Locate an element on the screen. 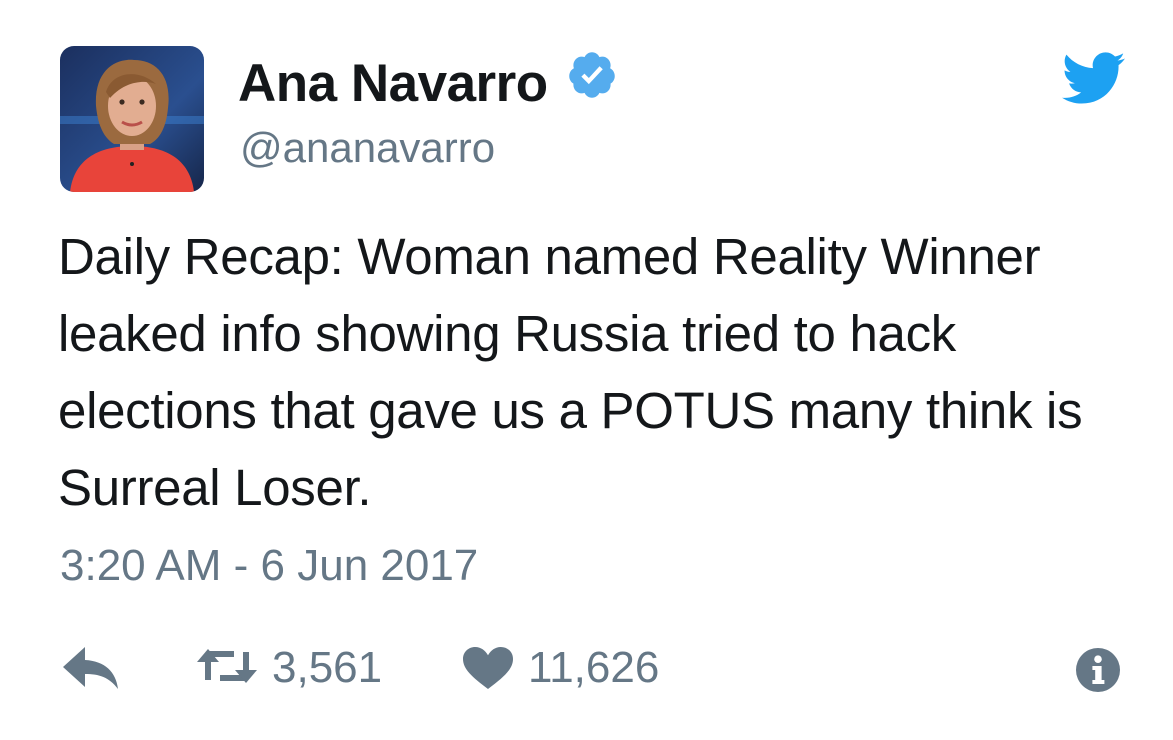 Image resolution: width=1173 pixels, height=740 pixels. avatar is located at coordinates (132, 119).